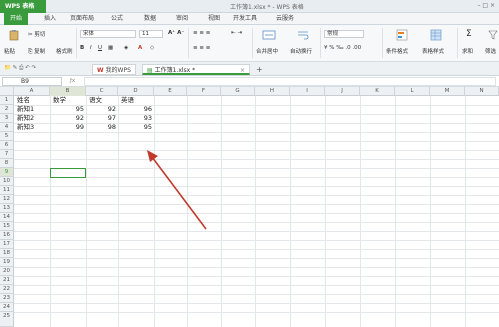 The image size is (499, 327). What do you see at coordinates (201, 33) in the screenshot?
I see `align-top-icons: ≡ ≡ ≡` at bounding box center [201, 33].